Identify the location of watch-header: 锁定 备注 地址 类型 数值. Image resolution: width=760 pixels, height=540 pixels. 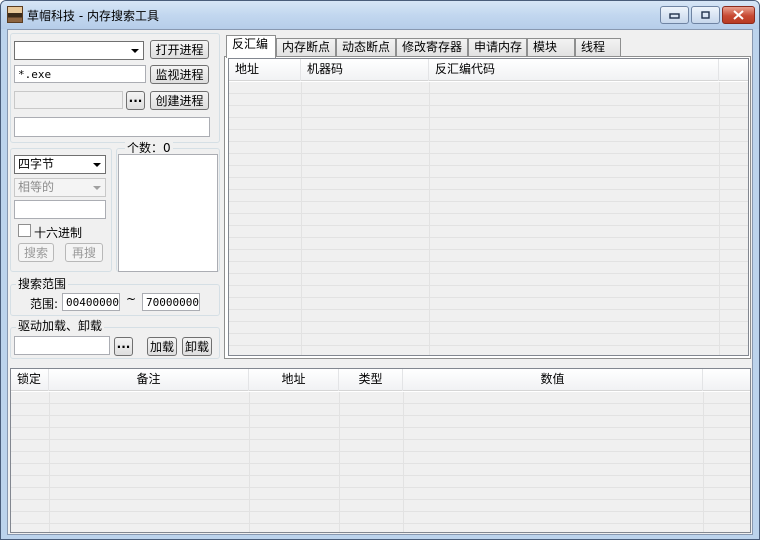
(380, 380).